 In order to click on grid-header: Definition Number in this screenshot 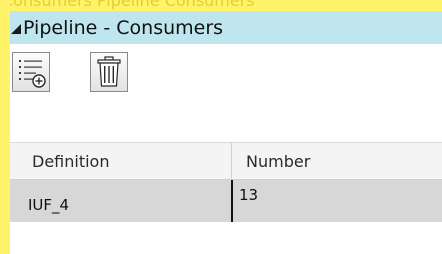, I will do `click(226, 161)`.